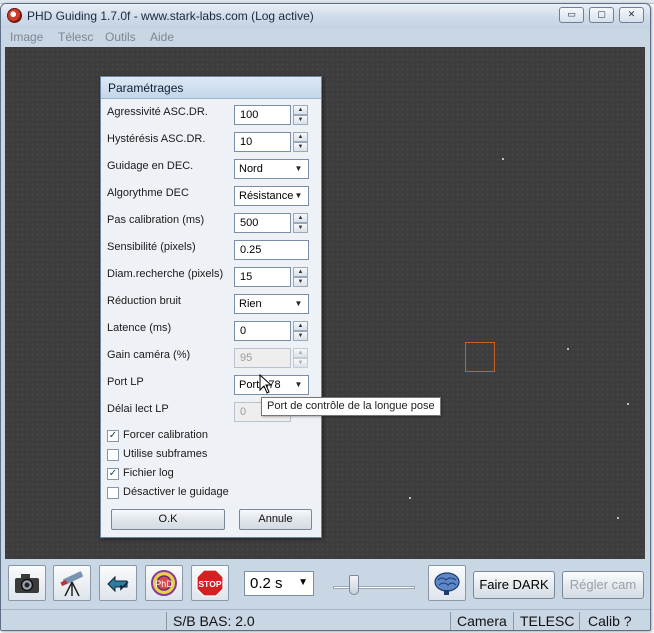  What do you see at coordinates (325, 584) in the screenshot?
I see `toolbar: PhD STOP 0.2 s ▼ Faire DARK Régler cam` at bounding box center [325, 584].